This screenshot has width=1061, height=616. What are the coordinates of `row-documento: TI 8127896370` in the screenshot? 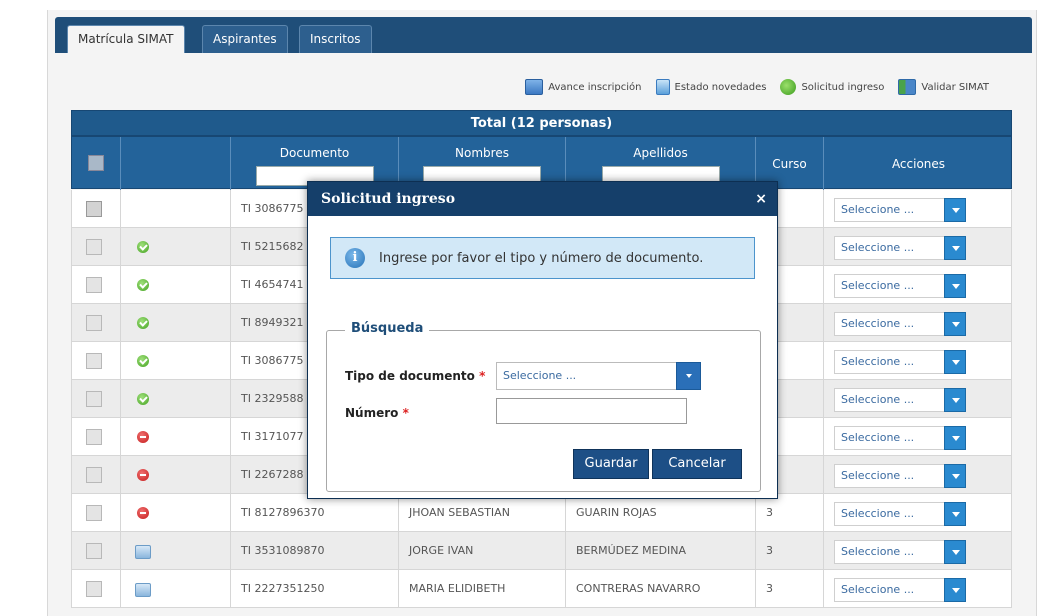 It's located at (315, 513).